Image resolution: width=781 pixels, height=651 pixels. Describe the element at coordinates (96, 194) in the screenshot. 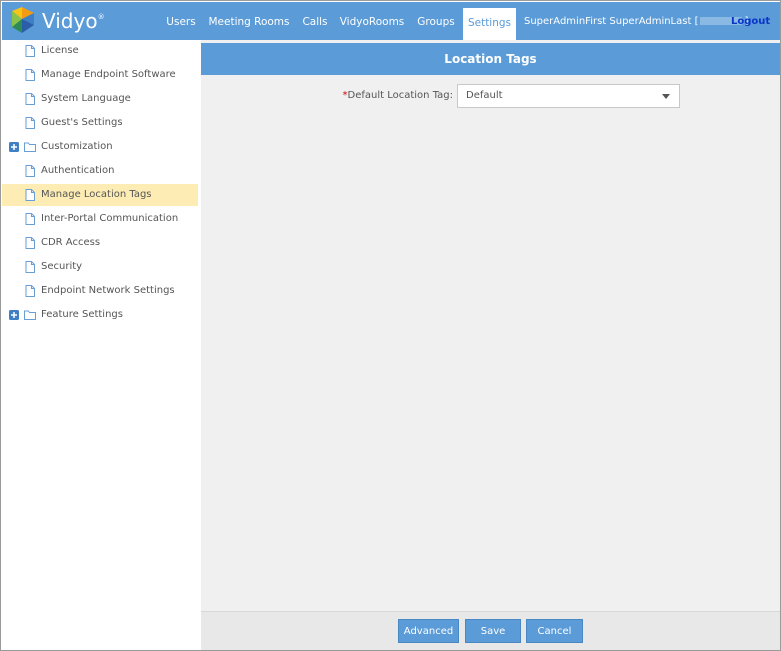

I see `sidebar-item-label: Manage Location Tags` at that location.